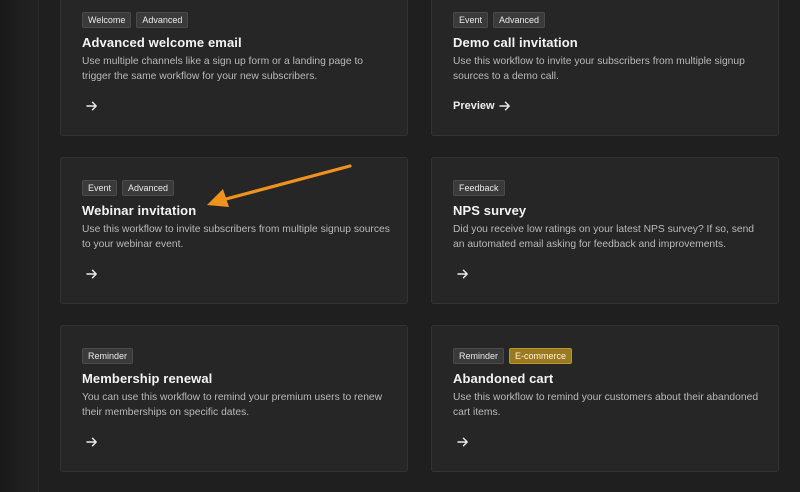 This screenshot has height=492, width=800. What do you see at coordinates (19, 246) in the screenshot?
I see `left-sidebar` at bounding box center [19, 246].